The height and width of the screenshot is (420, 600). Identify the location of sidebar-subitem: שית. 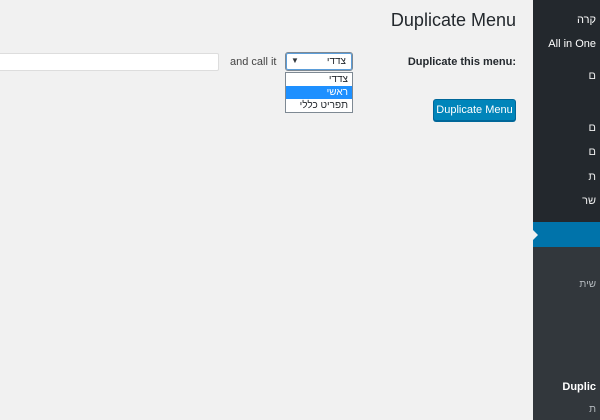
(587, 284).